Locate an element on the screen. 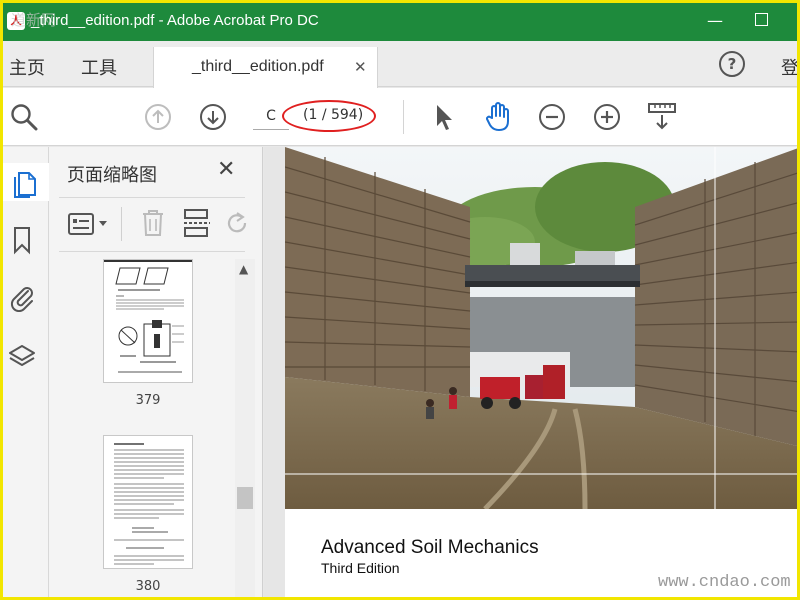  close-tab-button: ✕ is located at coordinates (360, 67).